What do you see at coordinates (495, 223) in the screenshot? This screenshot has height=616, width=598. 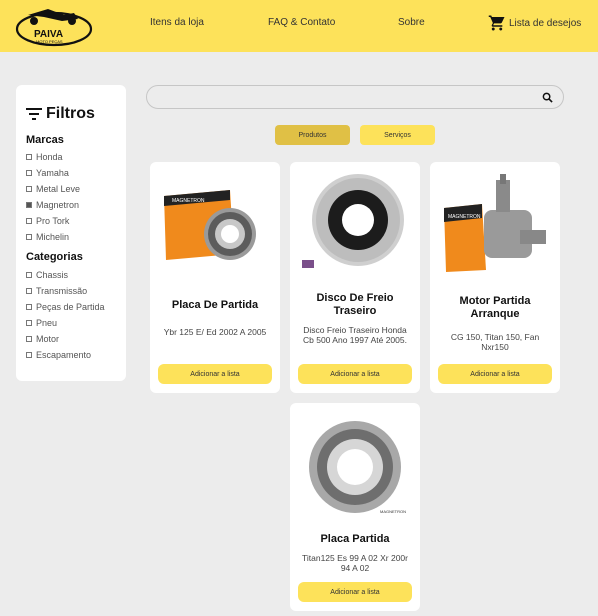 I see `starter-motor-image: MAGNETRON` at bounding box center [495, 223].